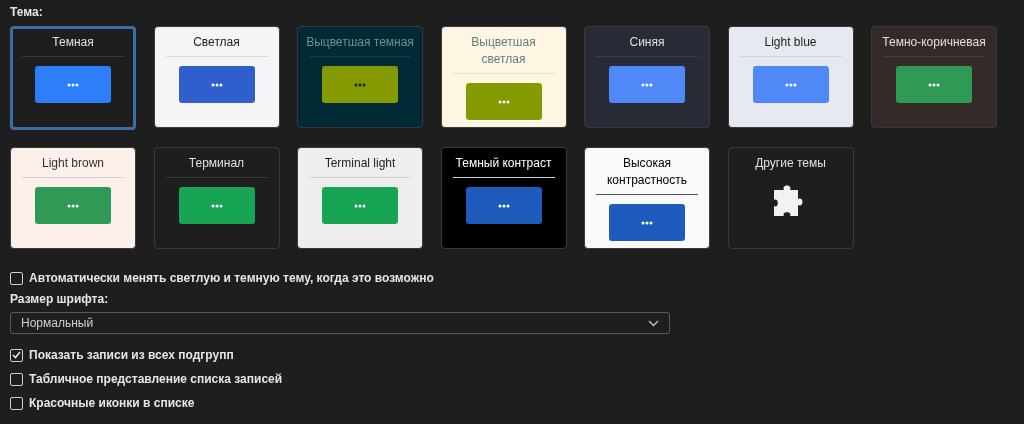 This screenshot has height=424, width=1024. What do you see at coordinates (790, 42) in the screenshot?
I see `theme-name: Light blue` at bounding box center [790, 42].